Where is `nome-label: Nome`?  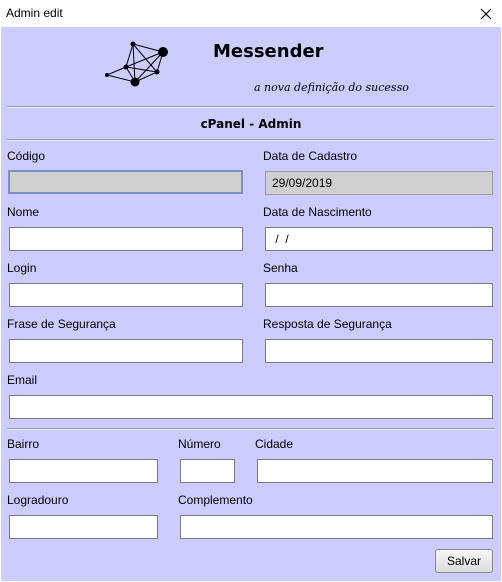 nome-label: Nome is located at coordinates (23, 212).